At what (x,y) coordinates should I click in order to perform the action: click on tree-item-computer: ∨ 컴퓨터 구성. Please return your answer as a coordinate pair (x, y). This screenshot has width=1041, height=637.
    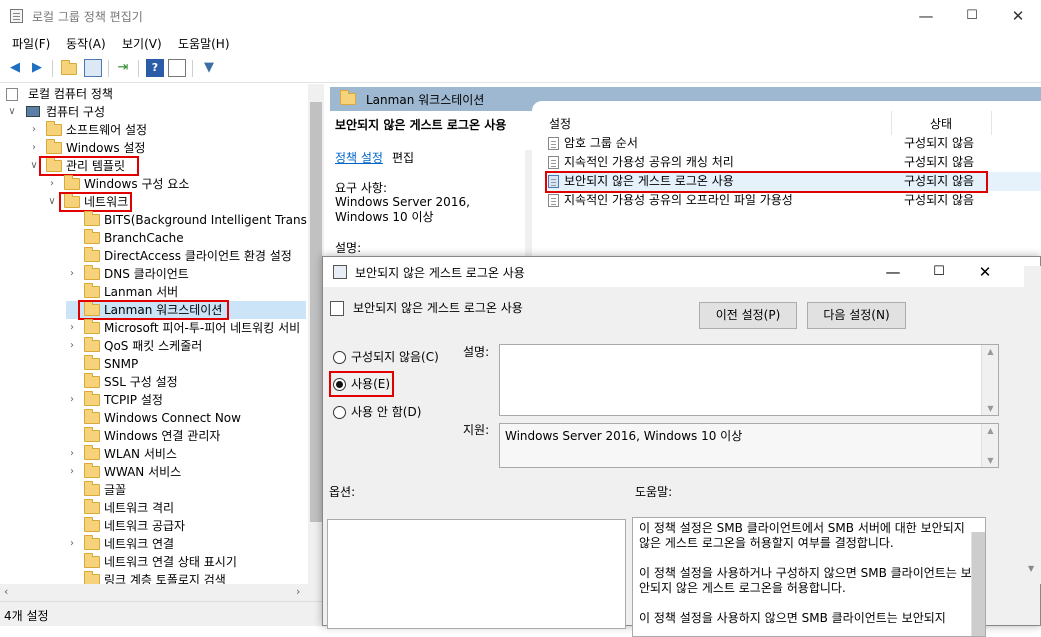
    Looking at the image, I should click on (156, 112).